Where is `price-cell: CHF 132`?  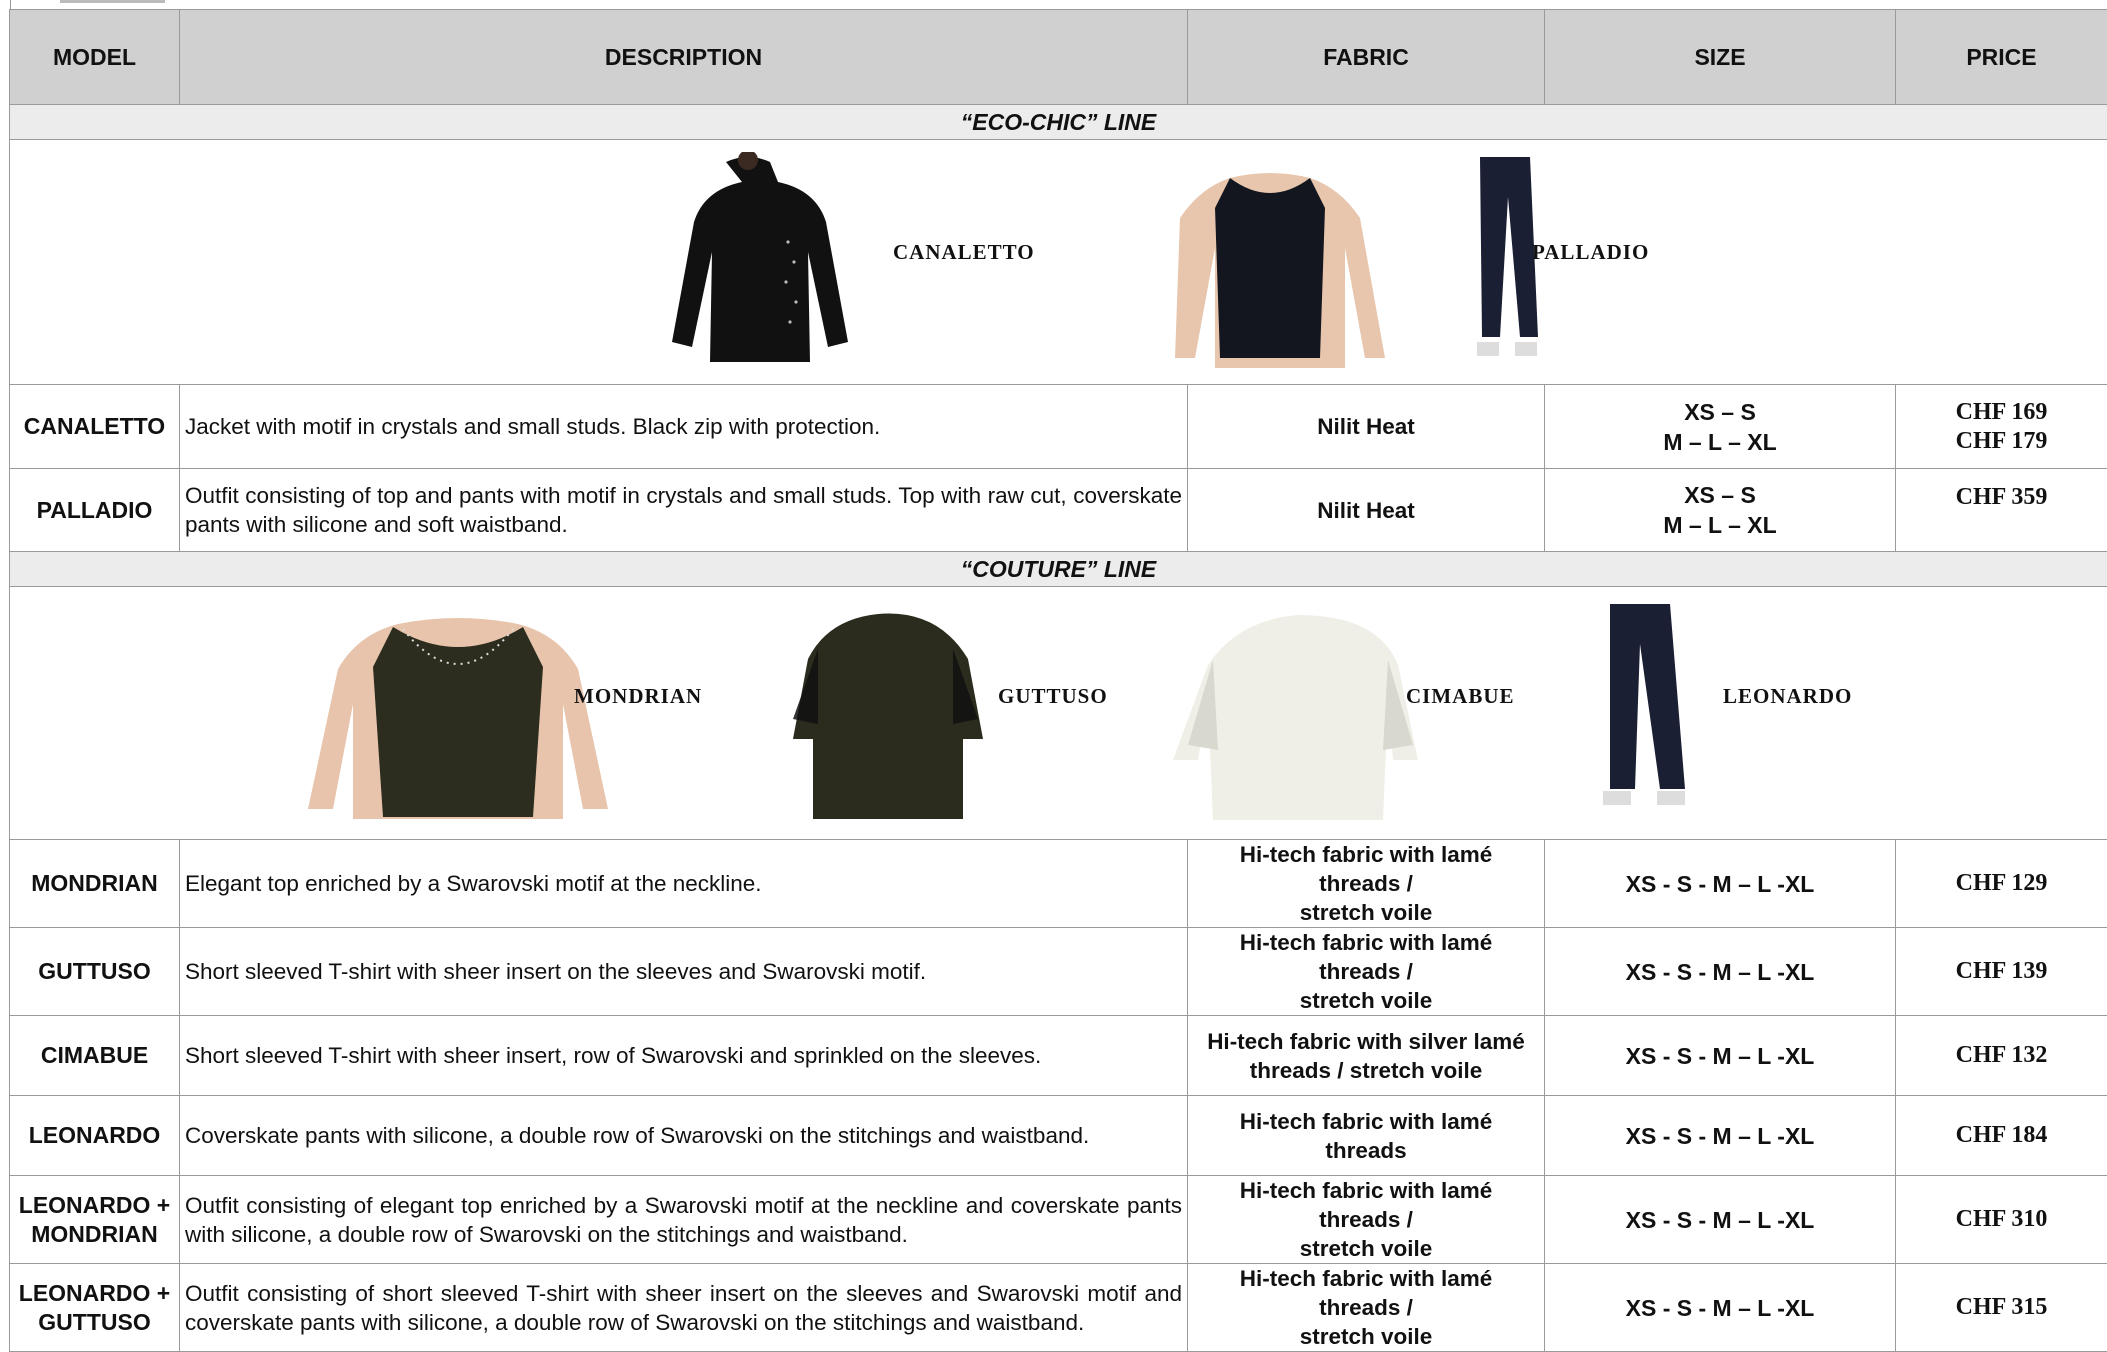
price-cell: CHF 132 is located at coordinates (2001, 1056).